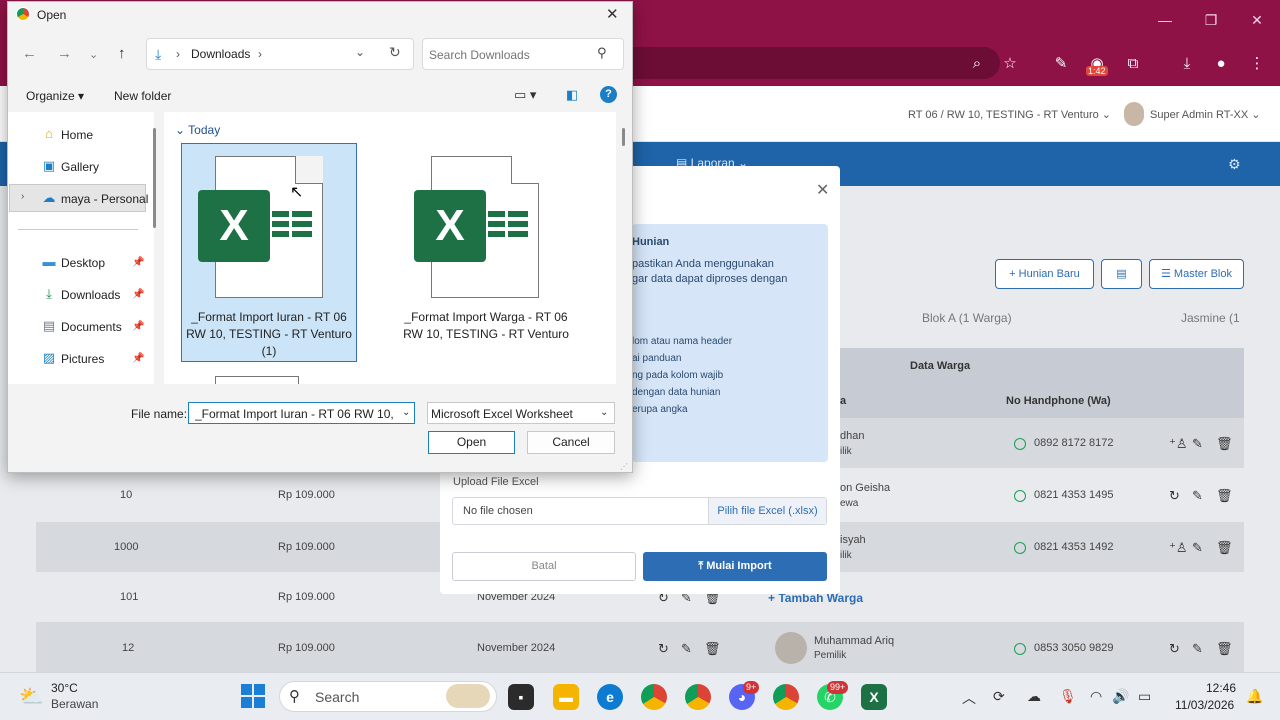  Describe the element at coordinates (1061, 64) in the screenshot. I see `extension-feather-icon: ✎` at that location.